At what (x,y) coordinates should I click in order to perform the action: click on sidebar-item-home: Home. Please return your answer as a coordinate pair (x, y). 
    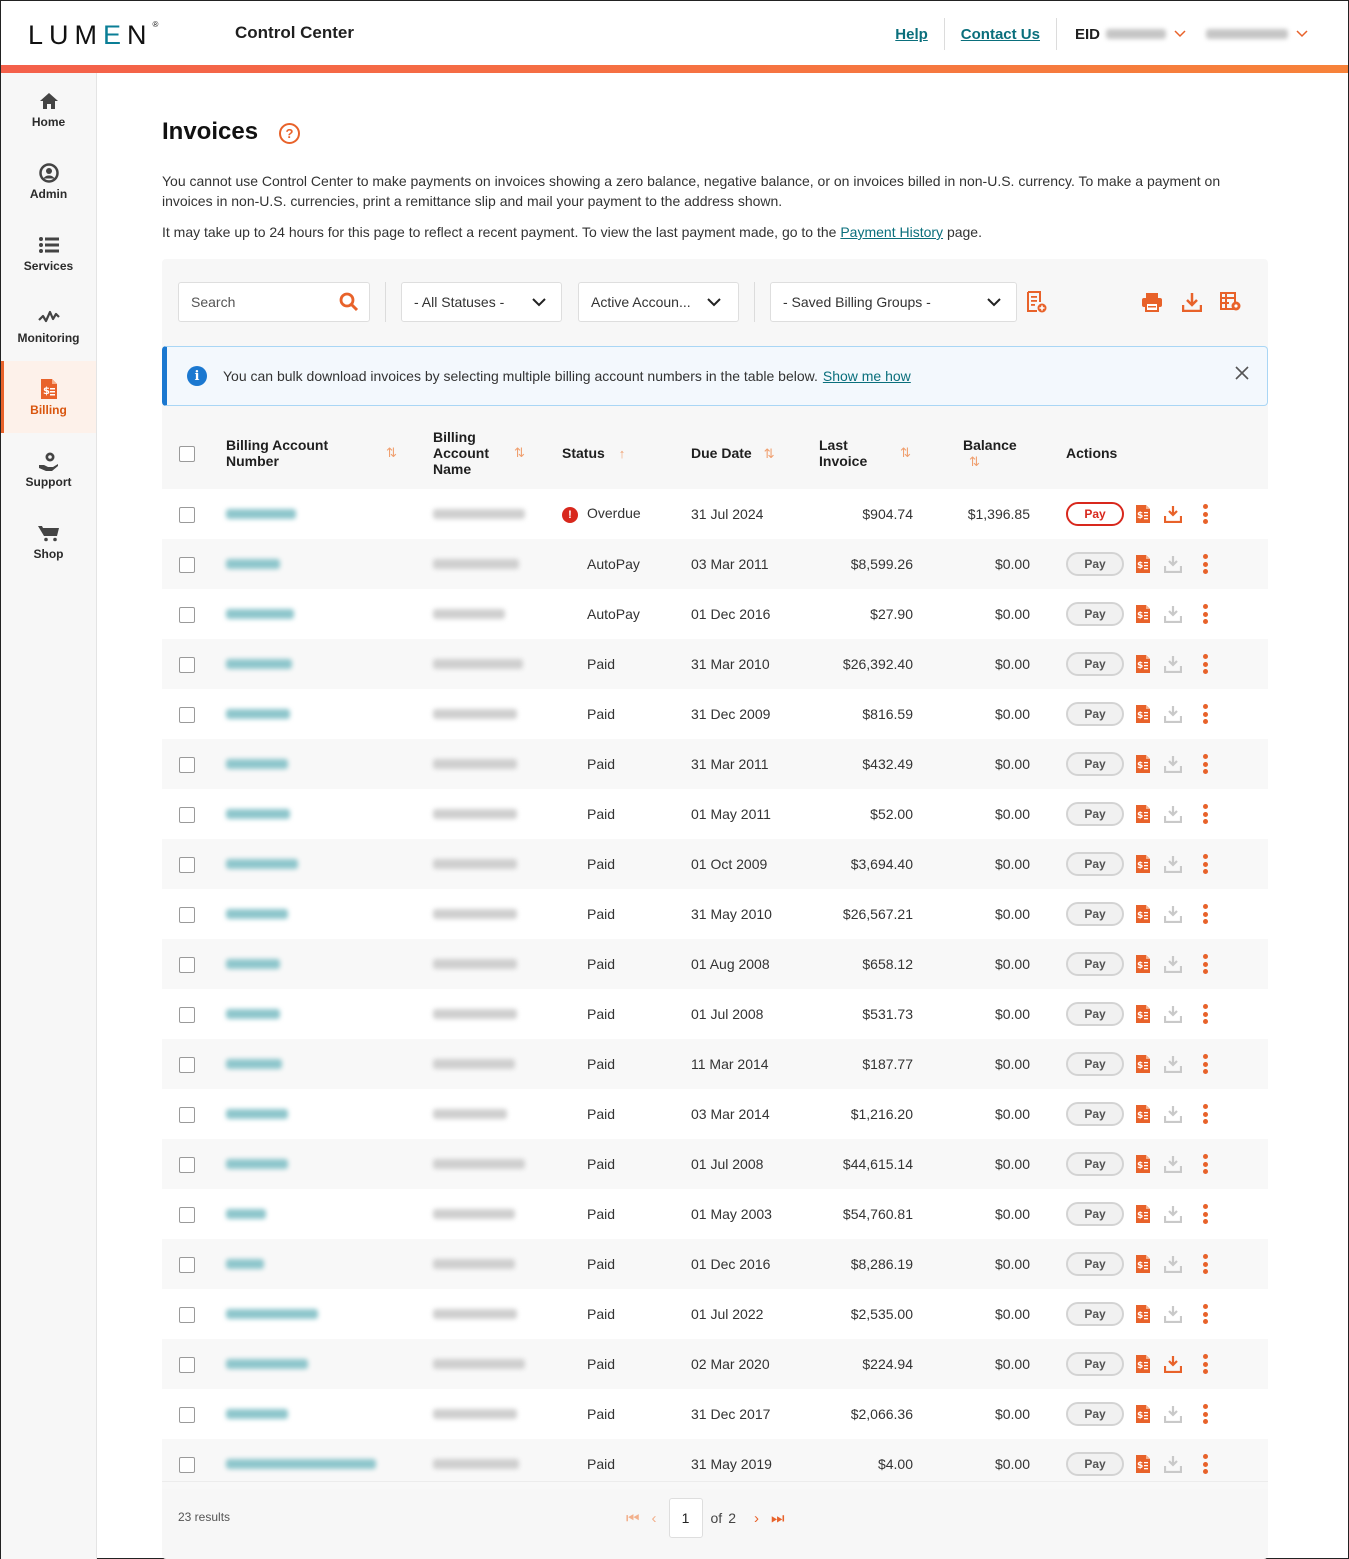
    Looking at the image, I should click on (48, 109).